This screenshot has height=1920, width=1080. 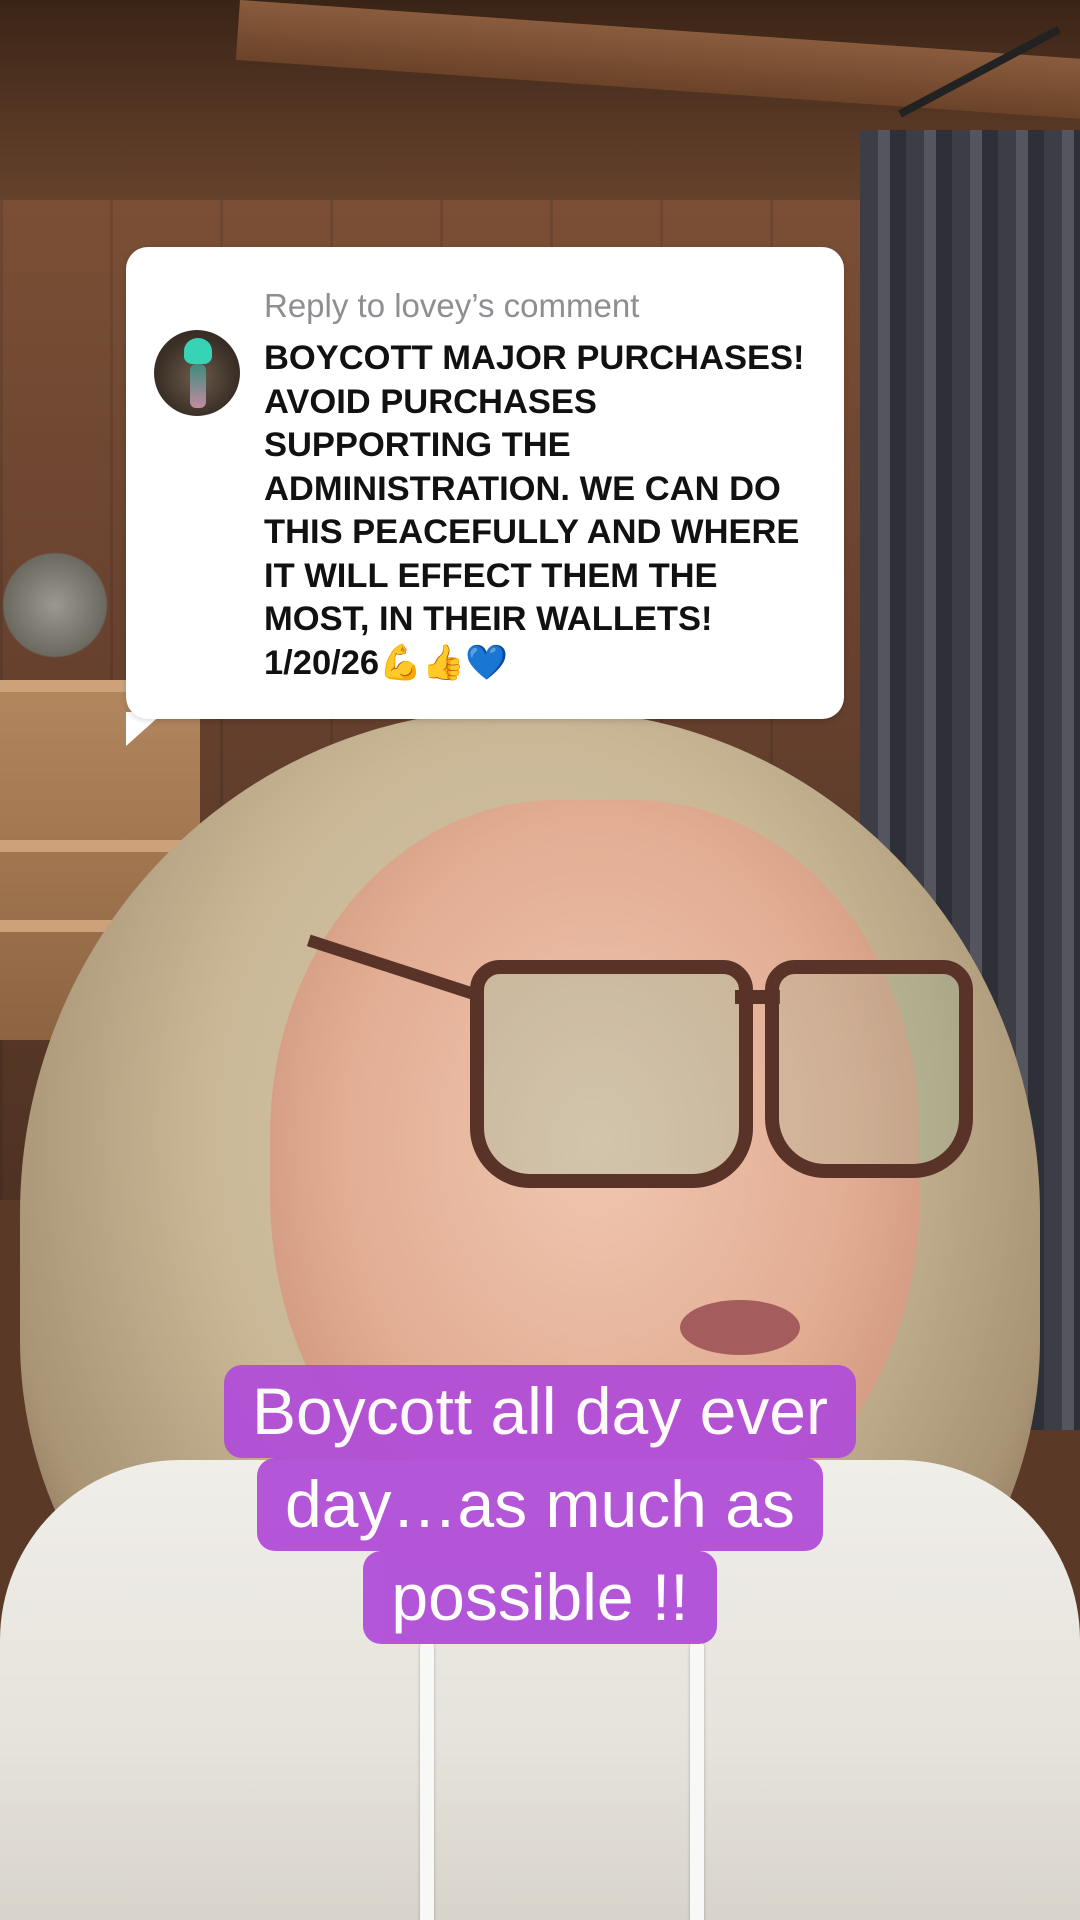 What do you see at coordinates (427, 1780) in the screenshot?
I see `hoodie-drawstring-left` at bounding box center [427, 1780].